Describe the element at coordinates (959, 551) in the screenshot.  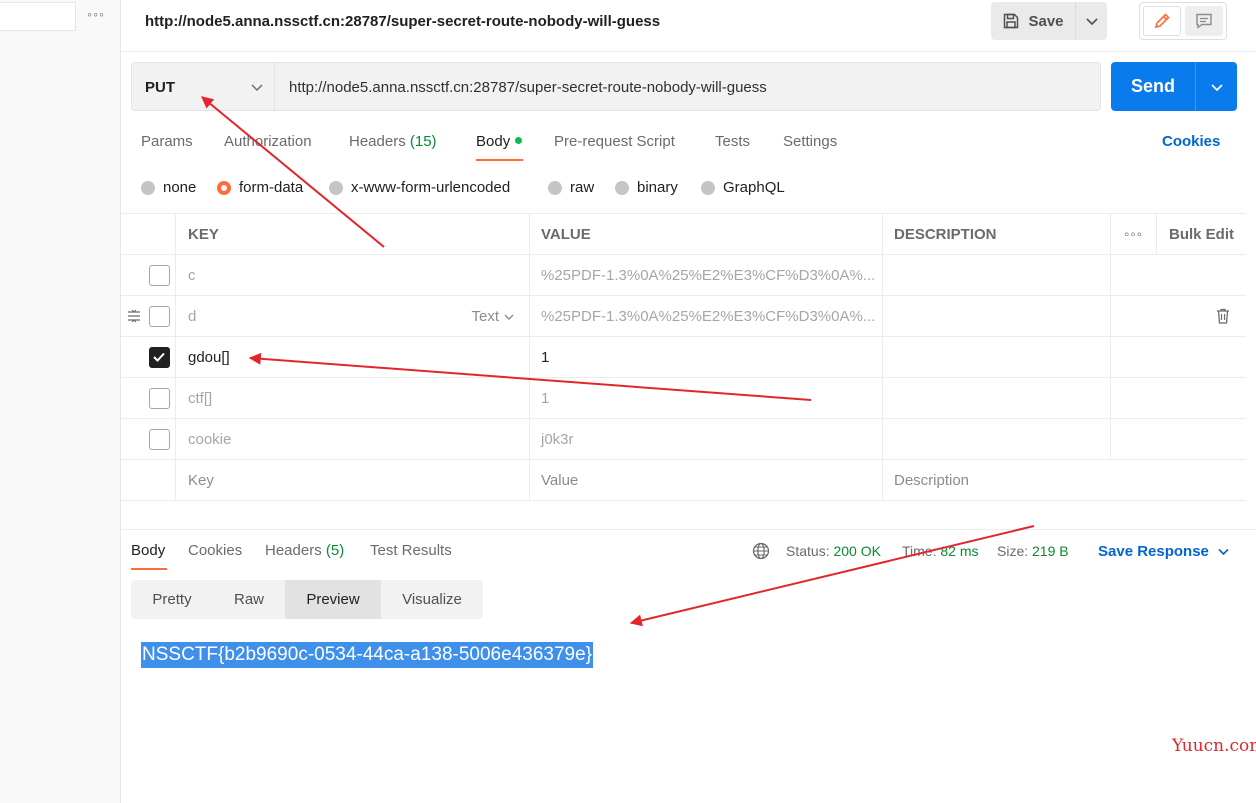
I see `time-value: 82 ms` at that location.